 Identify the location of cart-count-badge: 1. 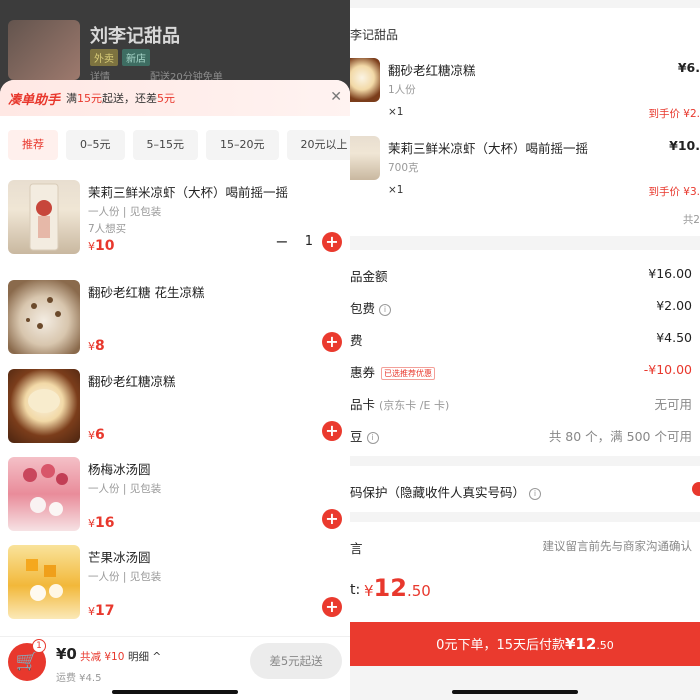
(39, 646).